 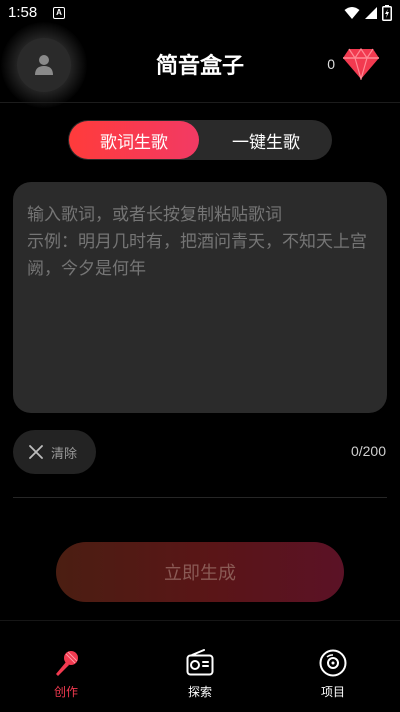 I want to click on status-bar: 1:58 A, so click(x=200, y=14).